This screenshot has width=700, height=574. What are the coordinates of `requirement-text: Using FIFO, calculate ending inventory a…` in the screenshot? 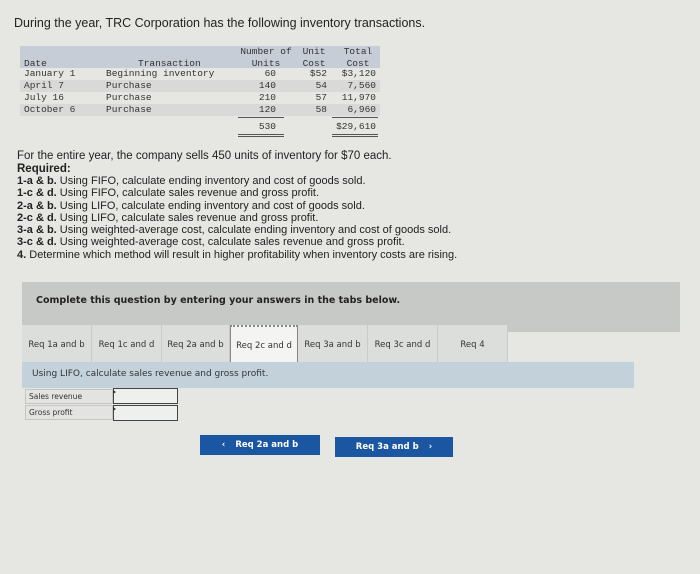 It's located at (211, 181).